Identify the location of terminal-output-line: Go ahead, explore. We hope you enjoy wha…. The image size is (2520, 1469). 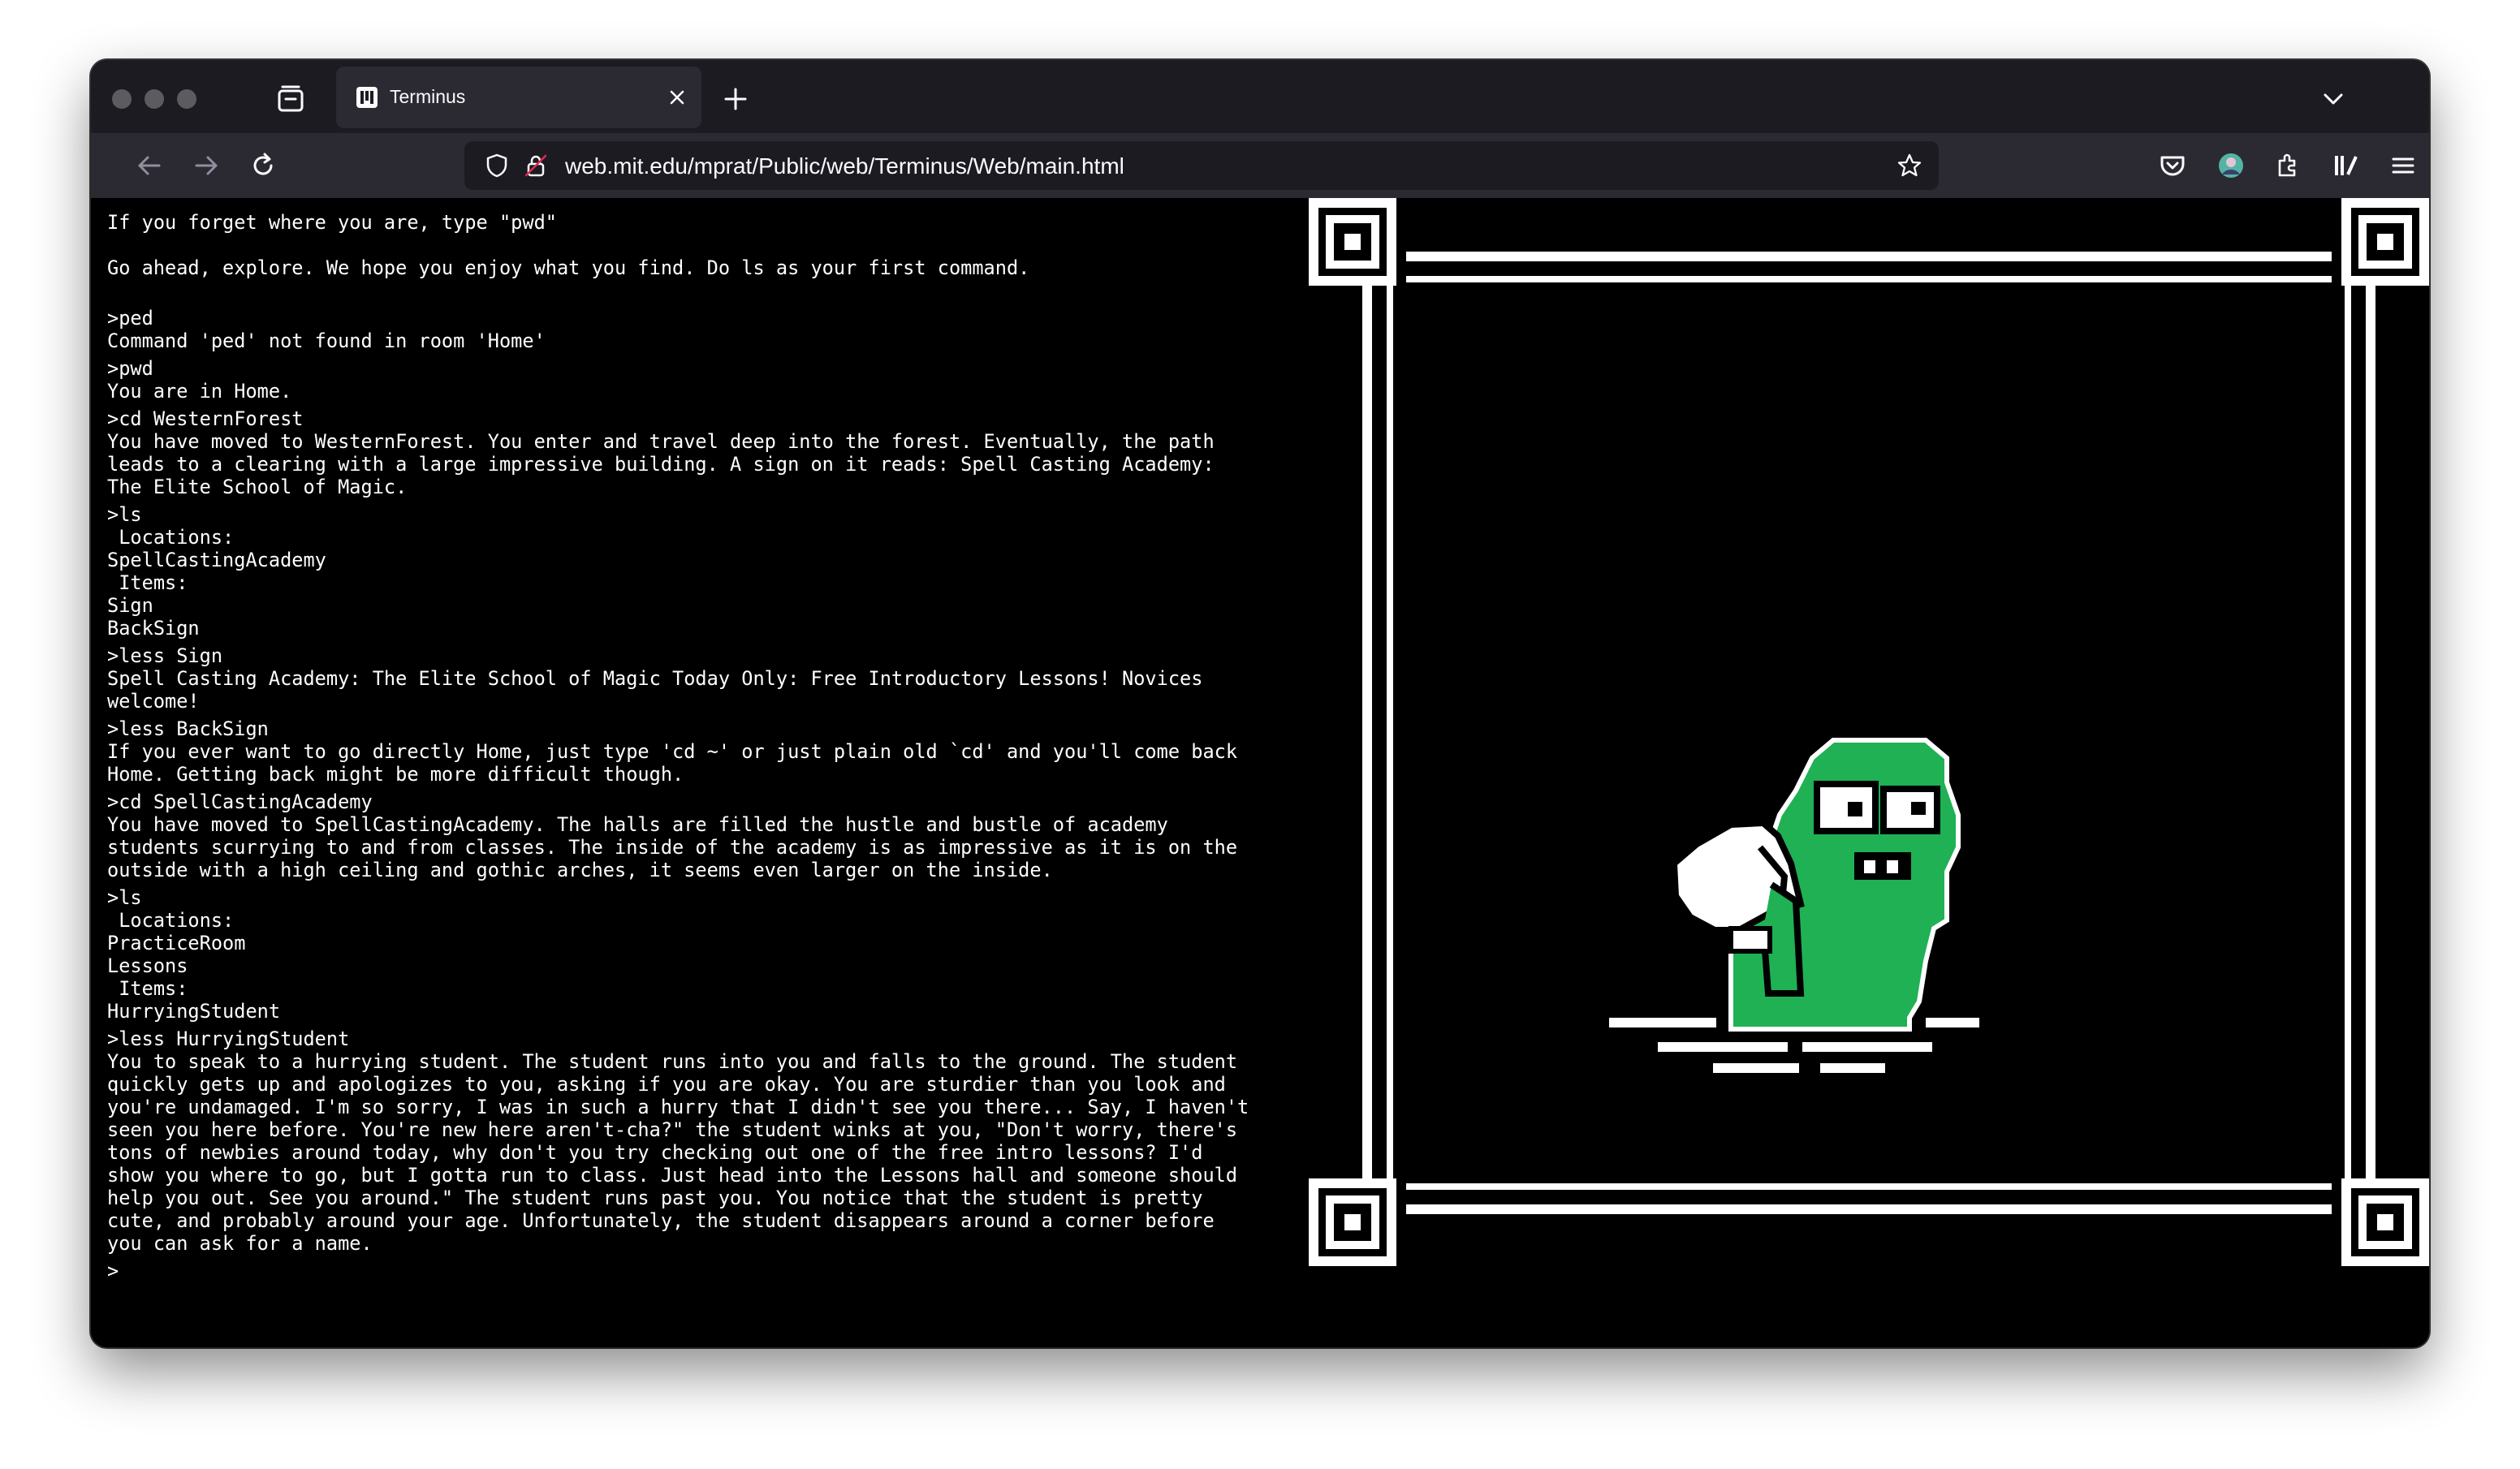
(568, 267).